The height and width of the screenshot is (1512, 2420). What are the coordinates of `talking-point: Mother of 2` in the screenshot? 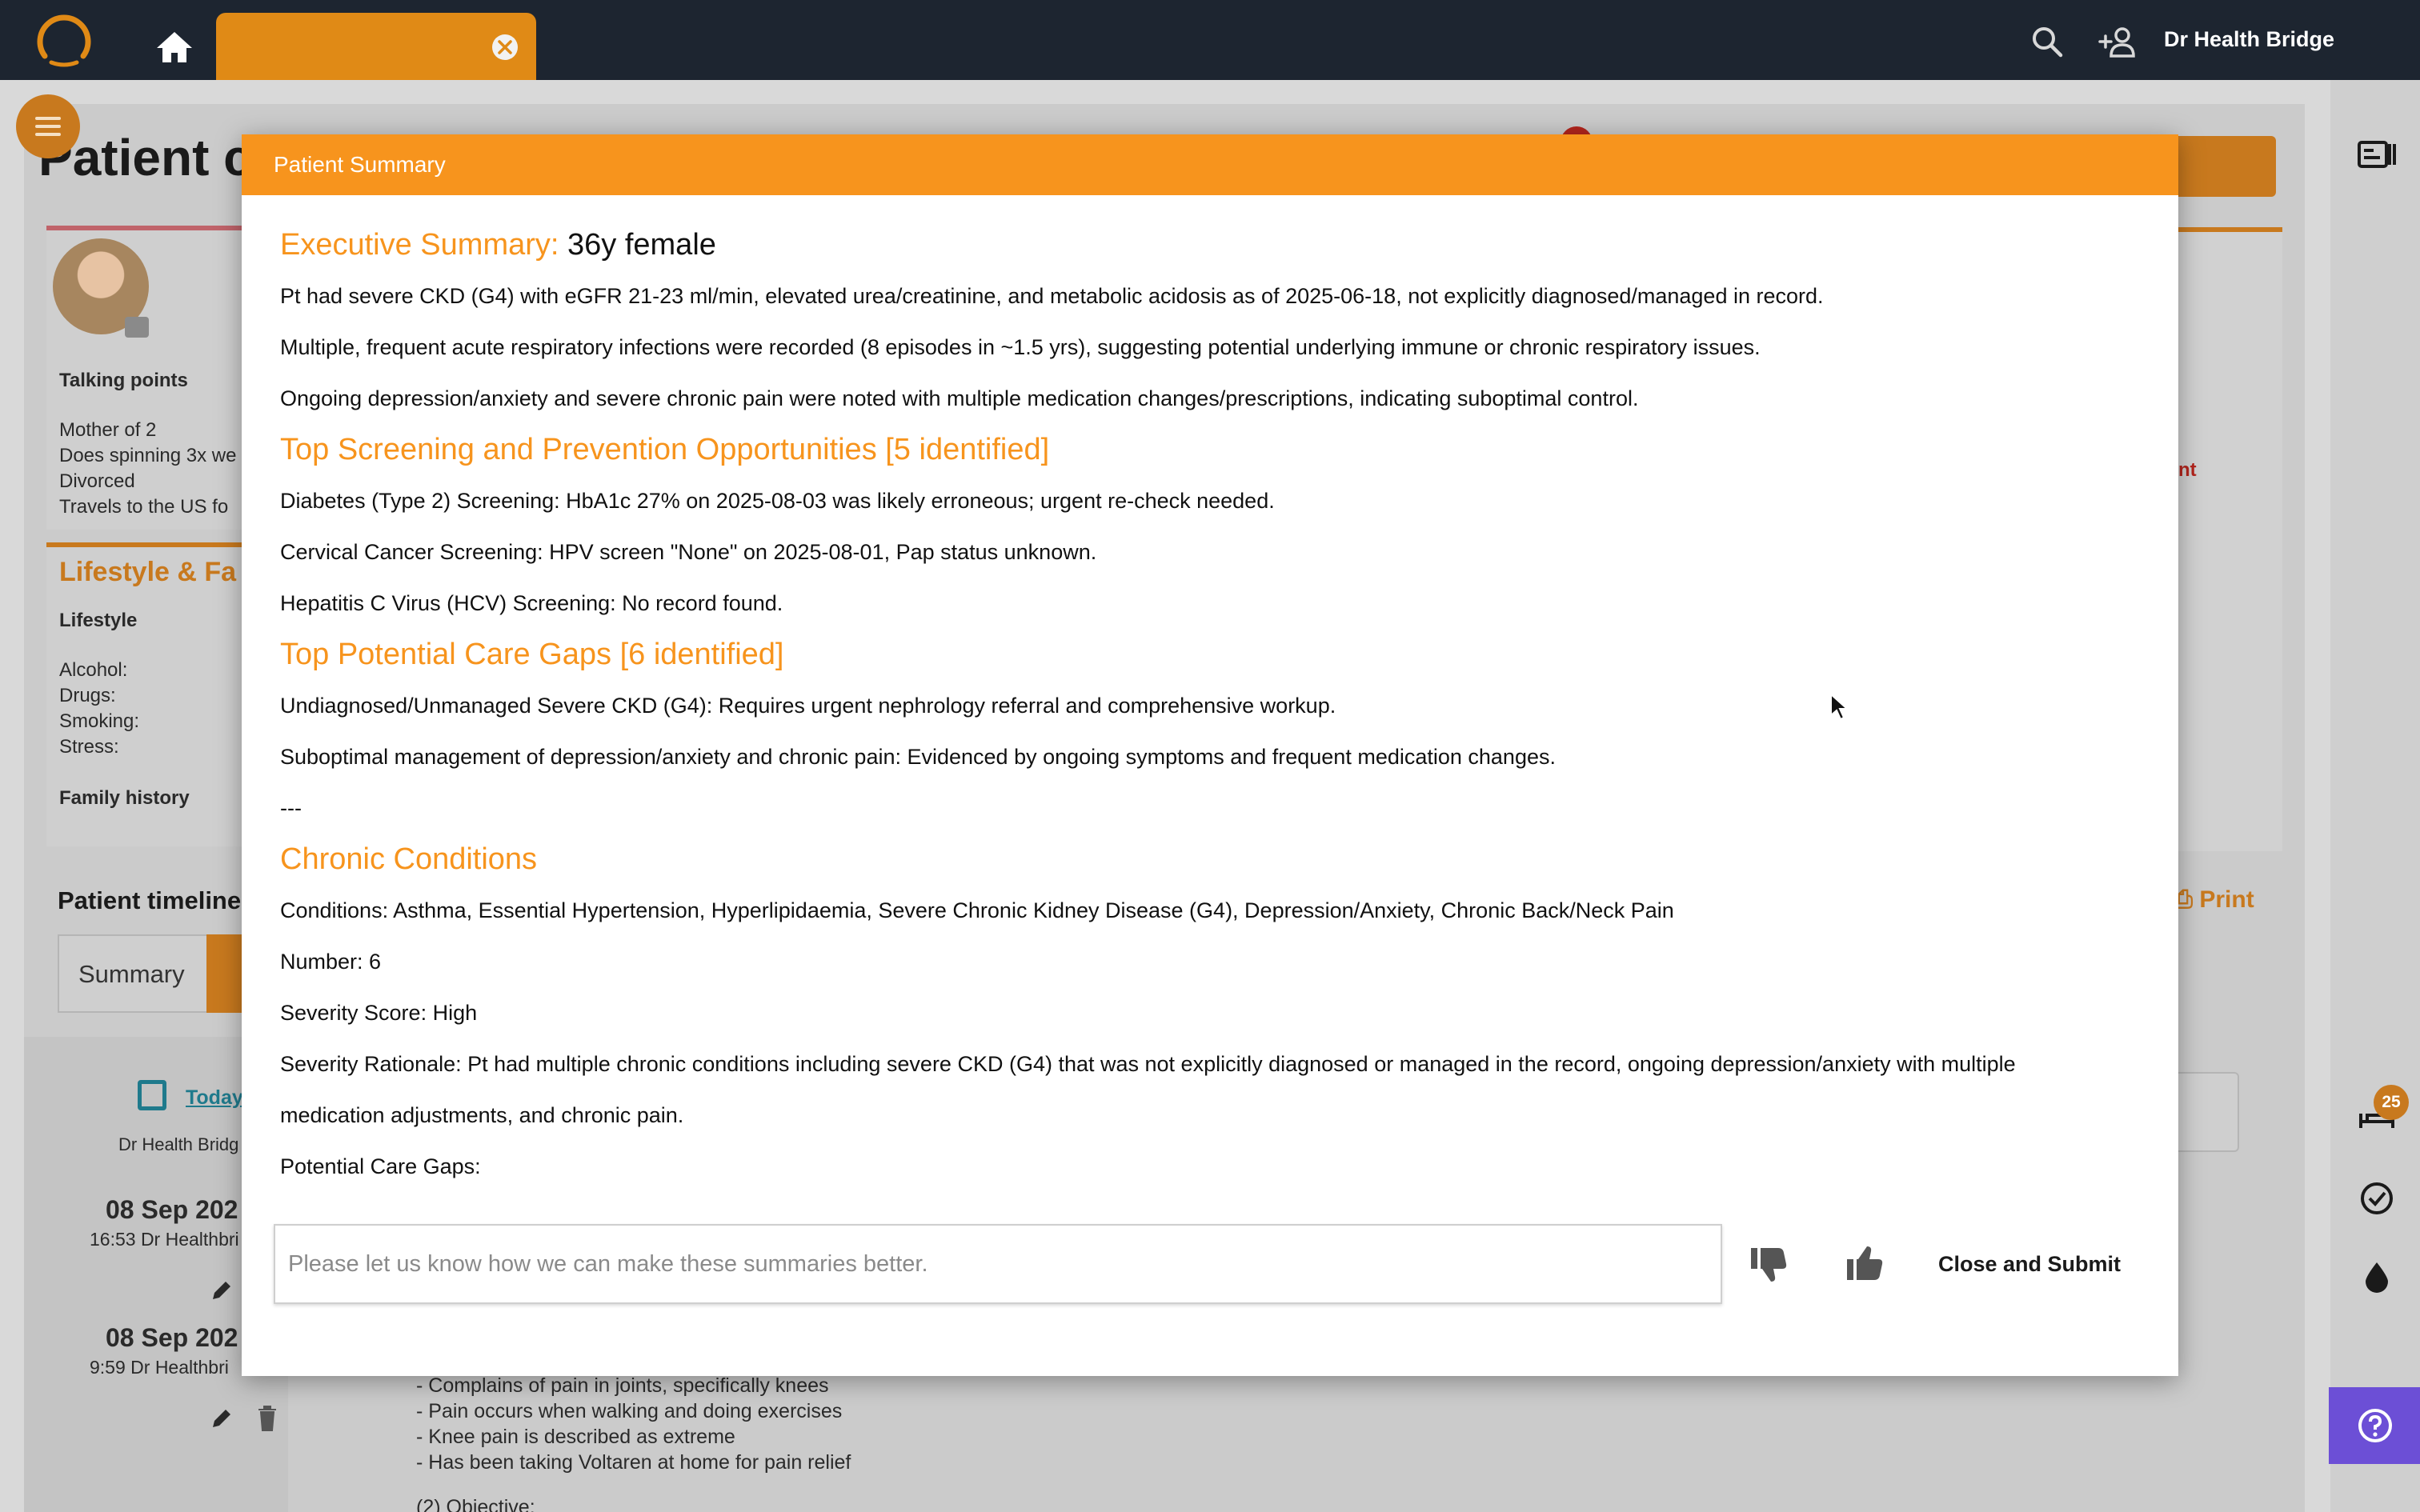 It's located at (108, 430).